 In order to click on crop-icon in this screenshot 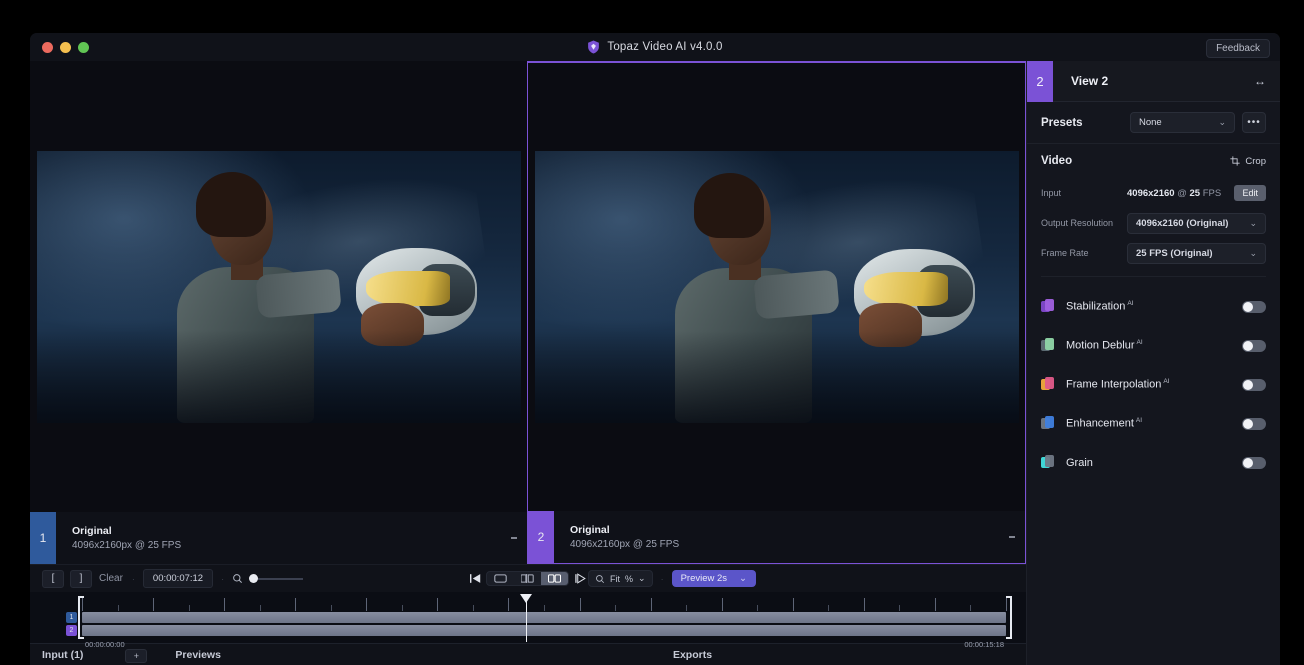, I will do `click(1235, 161)`.